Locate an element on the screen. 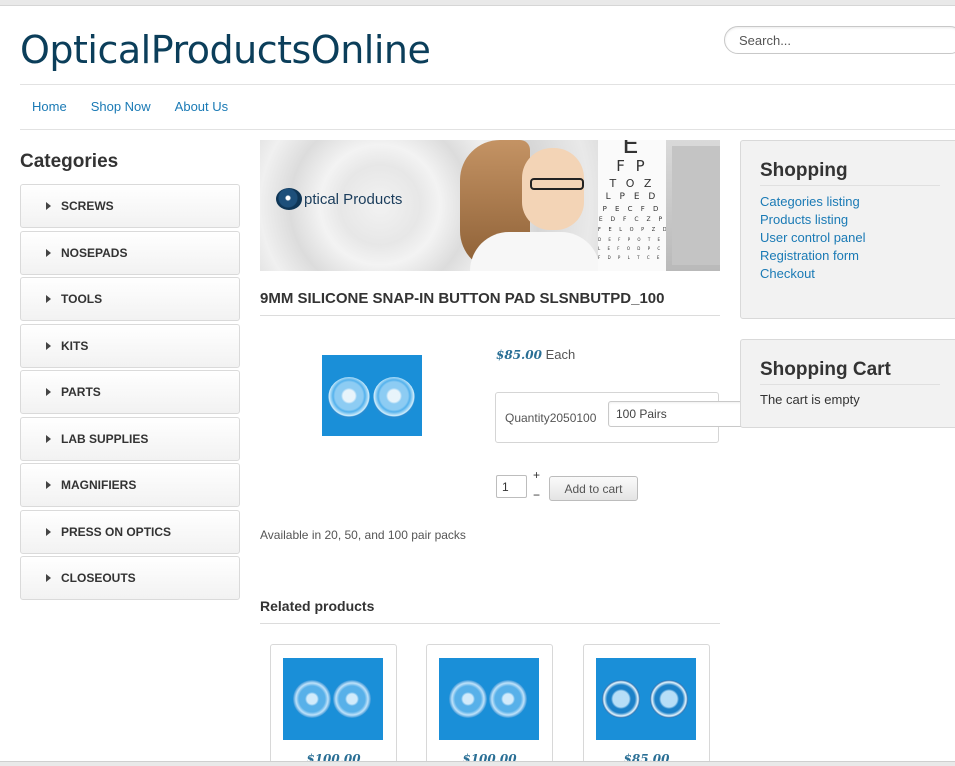  category-label: PARTS is located at coordinates (81, 392).